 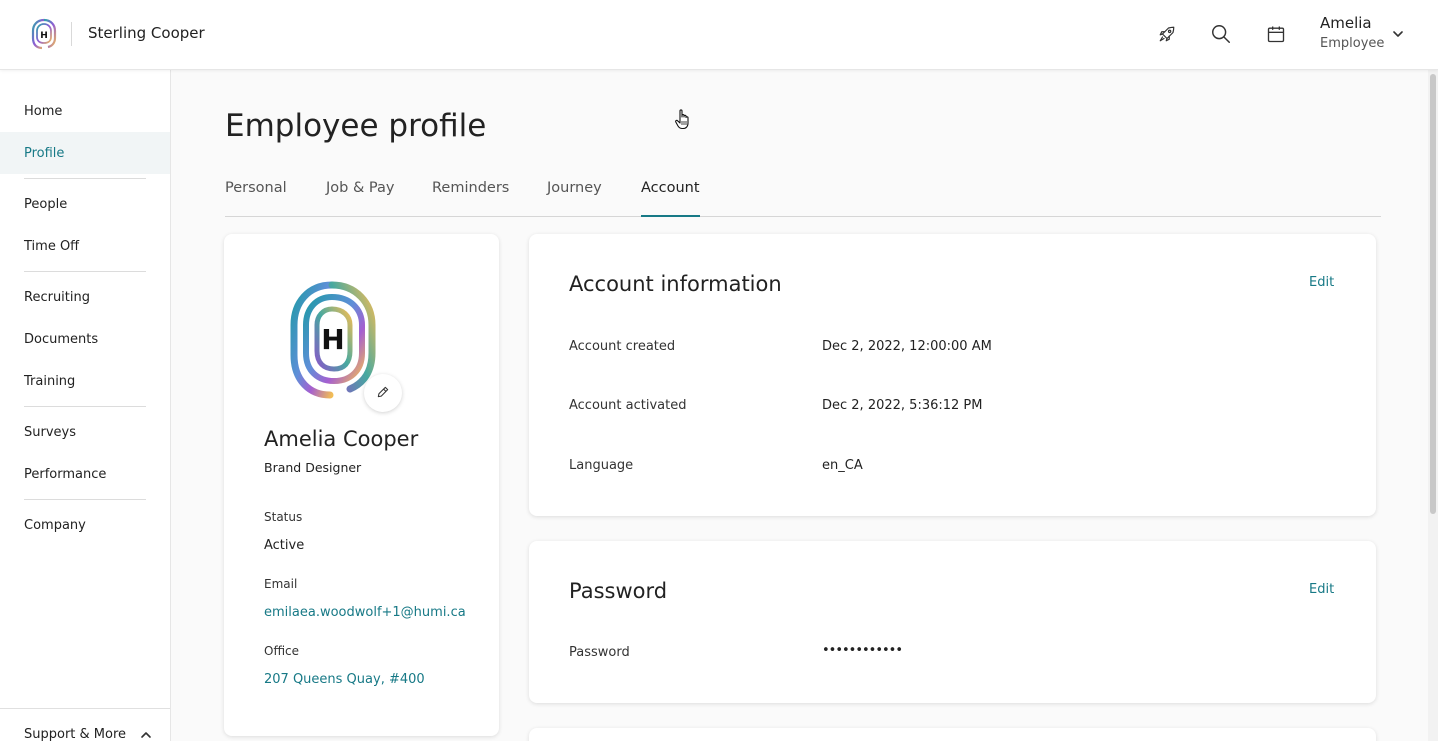 I want to click on tab-personal: Personal, so click(x=256, y=198).